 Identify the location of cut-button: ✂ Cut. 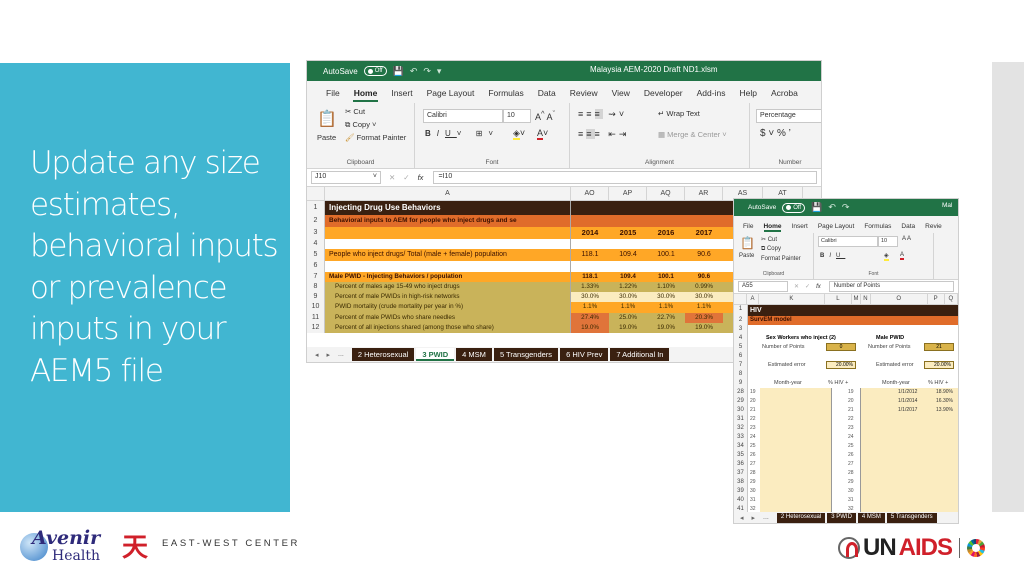
(355, 111).